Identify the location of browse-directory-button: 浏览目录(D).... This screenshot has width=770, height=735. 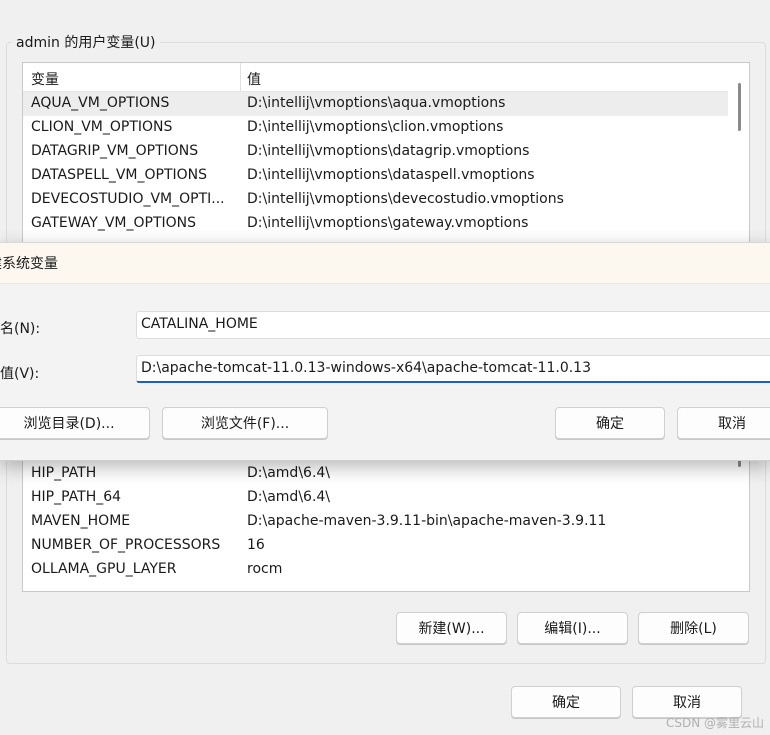
(75, 423).